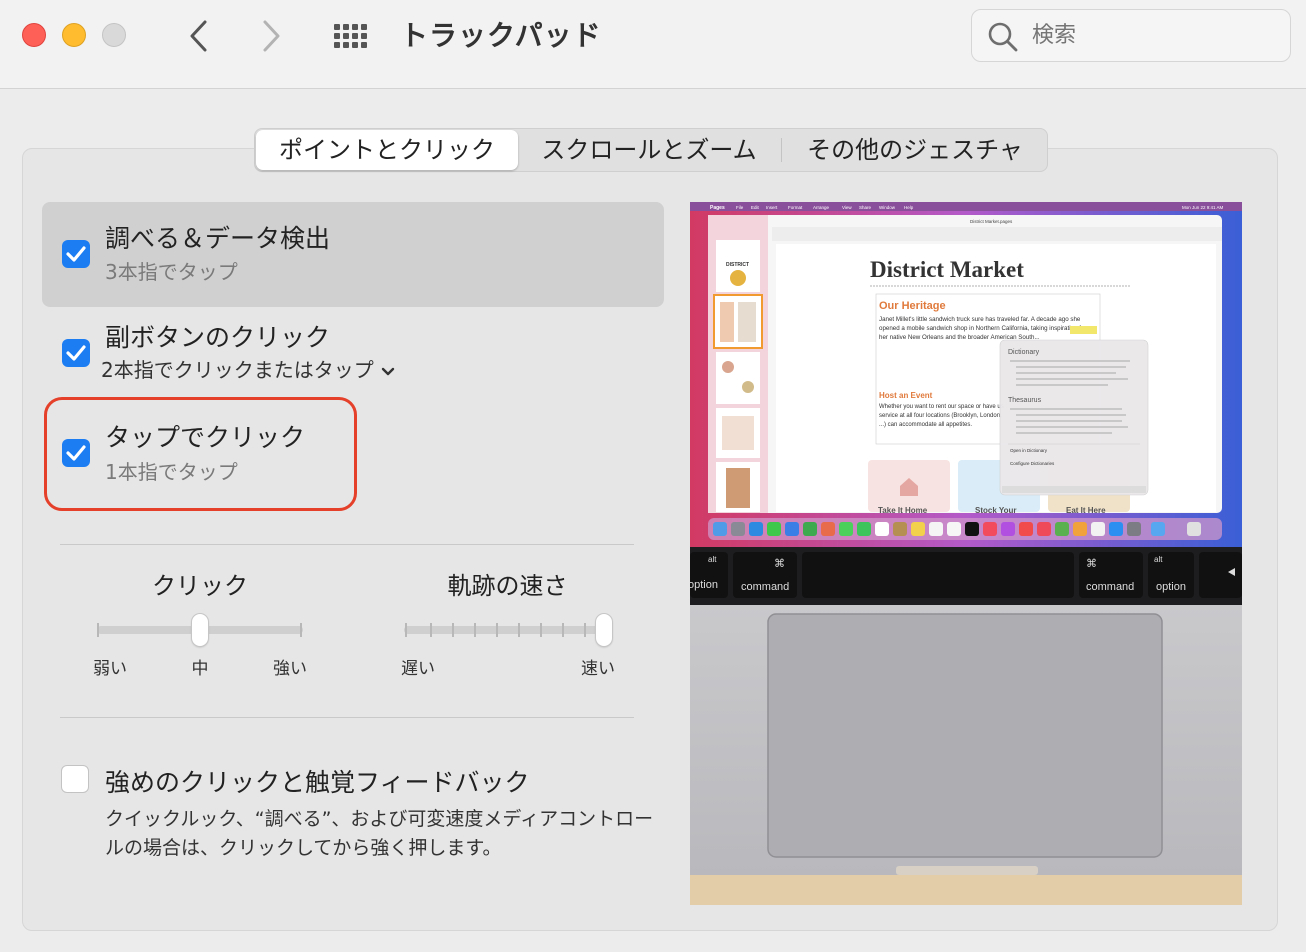  Describe the element at coordinates (418, 669) in the screenshot. I see `tracking-min-label: 遅い` at that location.